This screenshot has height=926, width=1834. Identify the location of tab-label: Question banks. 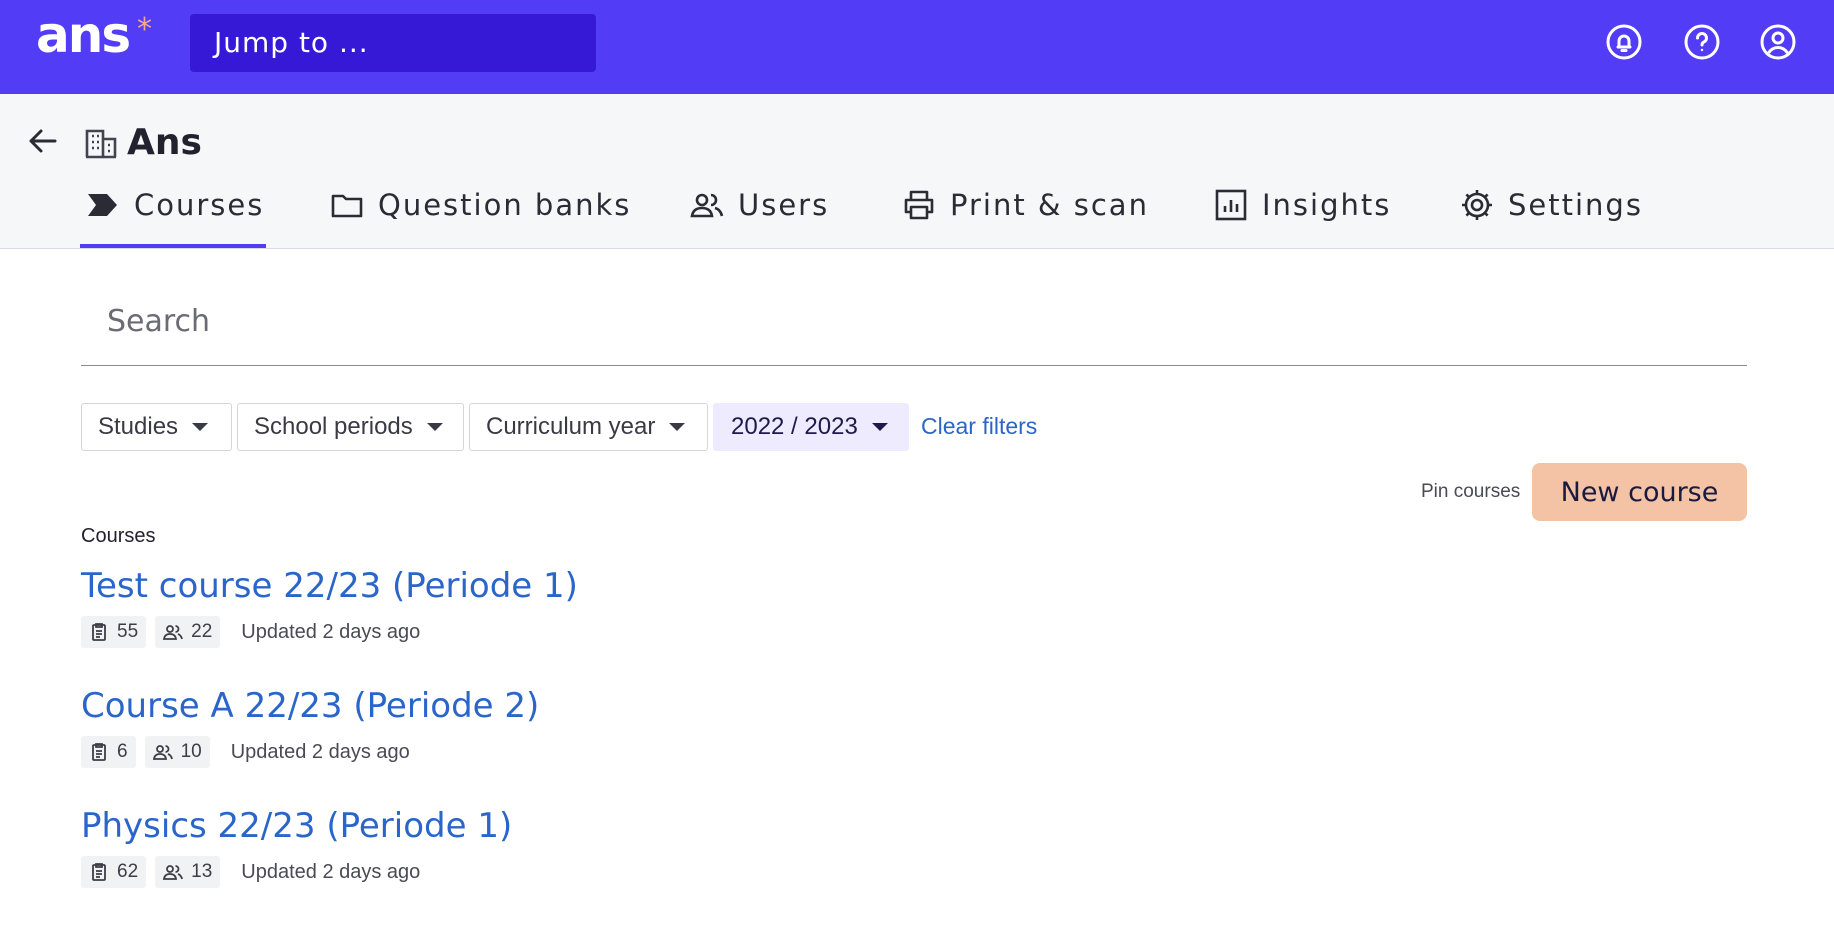
(505, 205).